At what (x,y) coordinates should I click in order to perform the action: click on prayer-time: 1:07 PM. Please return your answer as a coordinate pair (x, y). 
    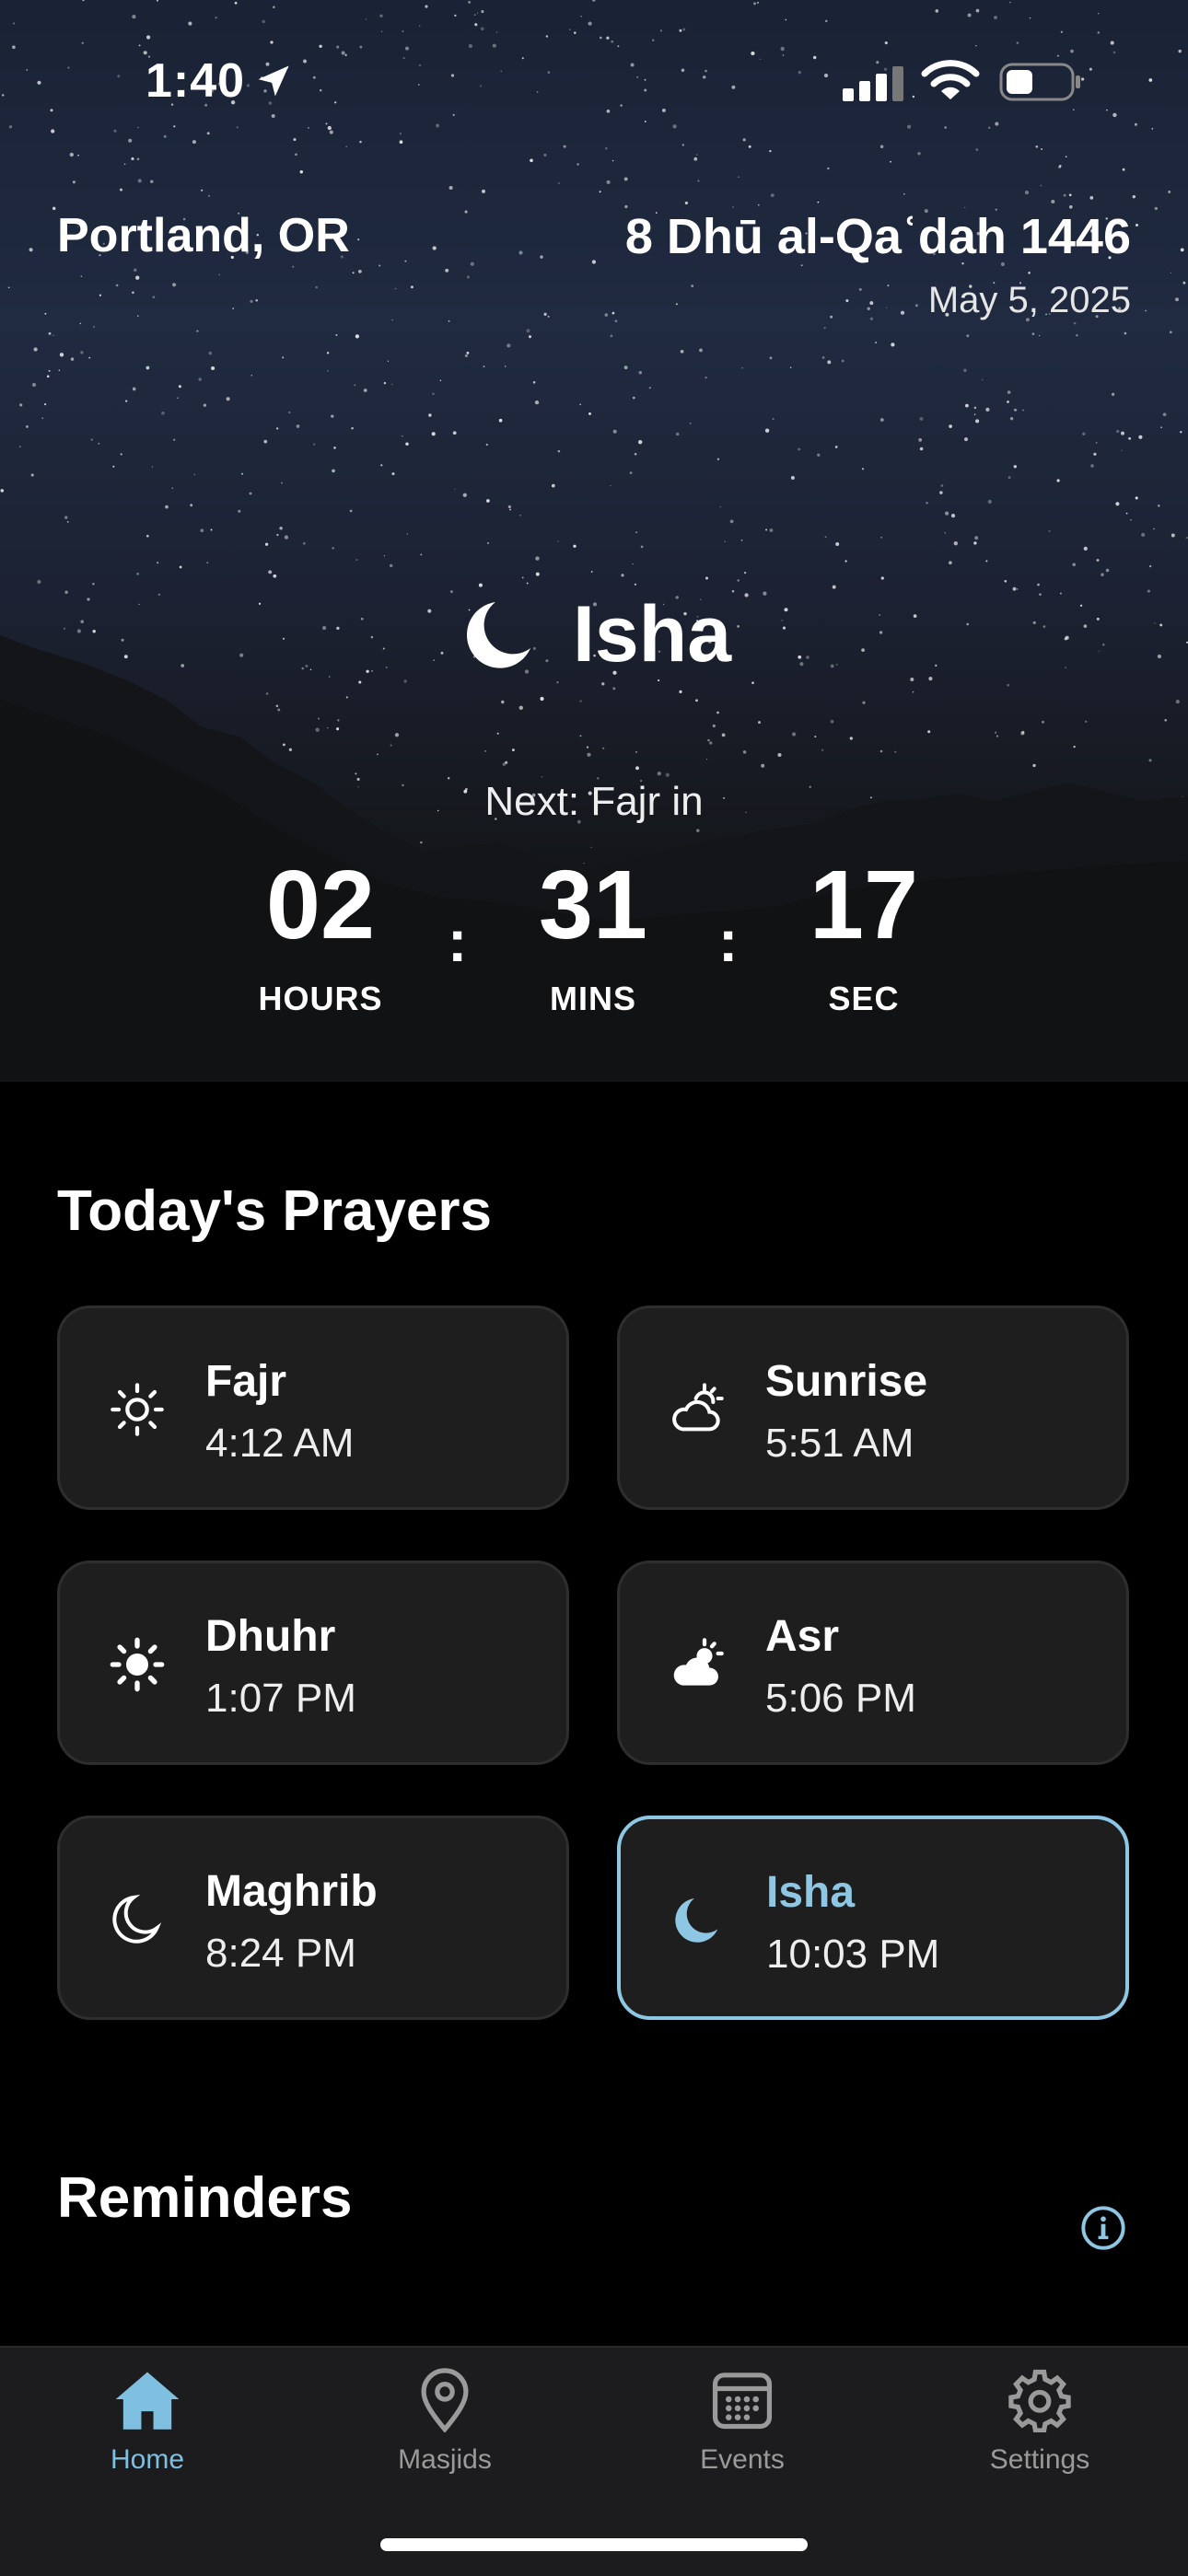
    Looking at the image, I should click on (280, 1698).